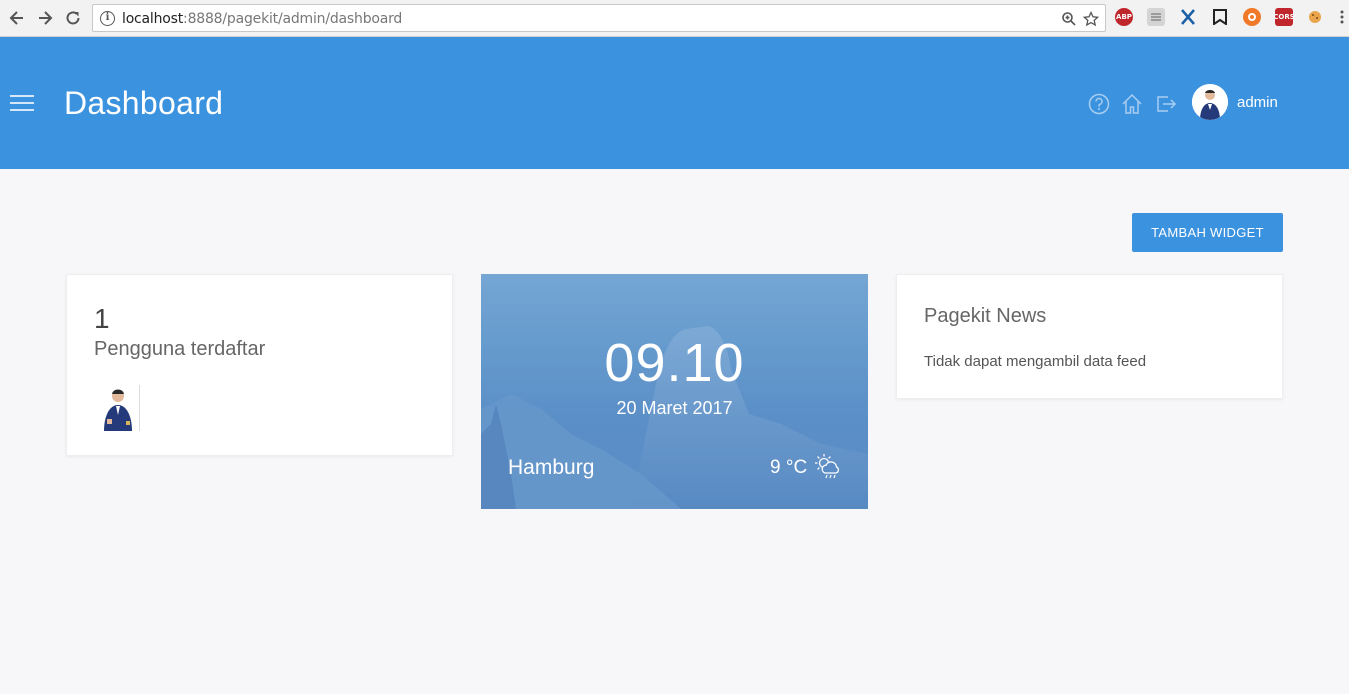 The height and width of the screenshot is (694, 1349). Describe the element at coordinates (153, 19) in the screenshot. I see `url-host: localhost` at that location.